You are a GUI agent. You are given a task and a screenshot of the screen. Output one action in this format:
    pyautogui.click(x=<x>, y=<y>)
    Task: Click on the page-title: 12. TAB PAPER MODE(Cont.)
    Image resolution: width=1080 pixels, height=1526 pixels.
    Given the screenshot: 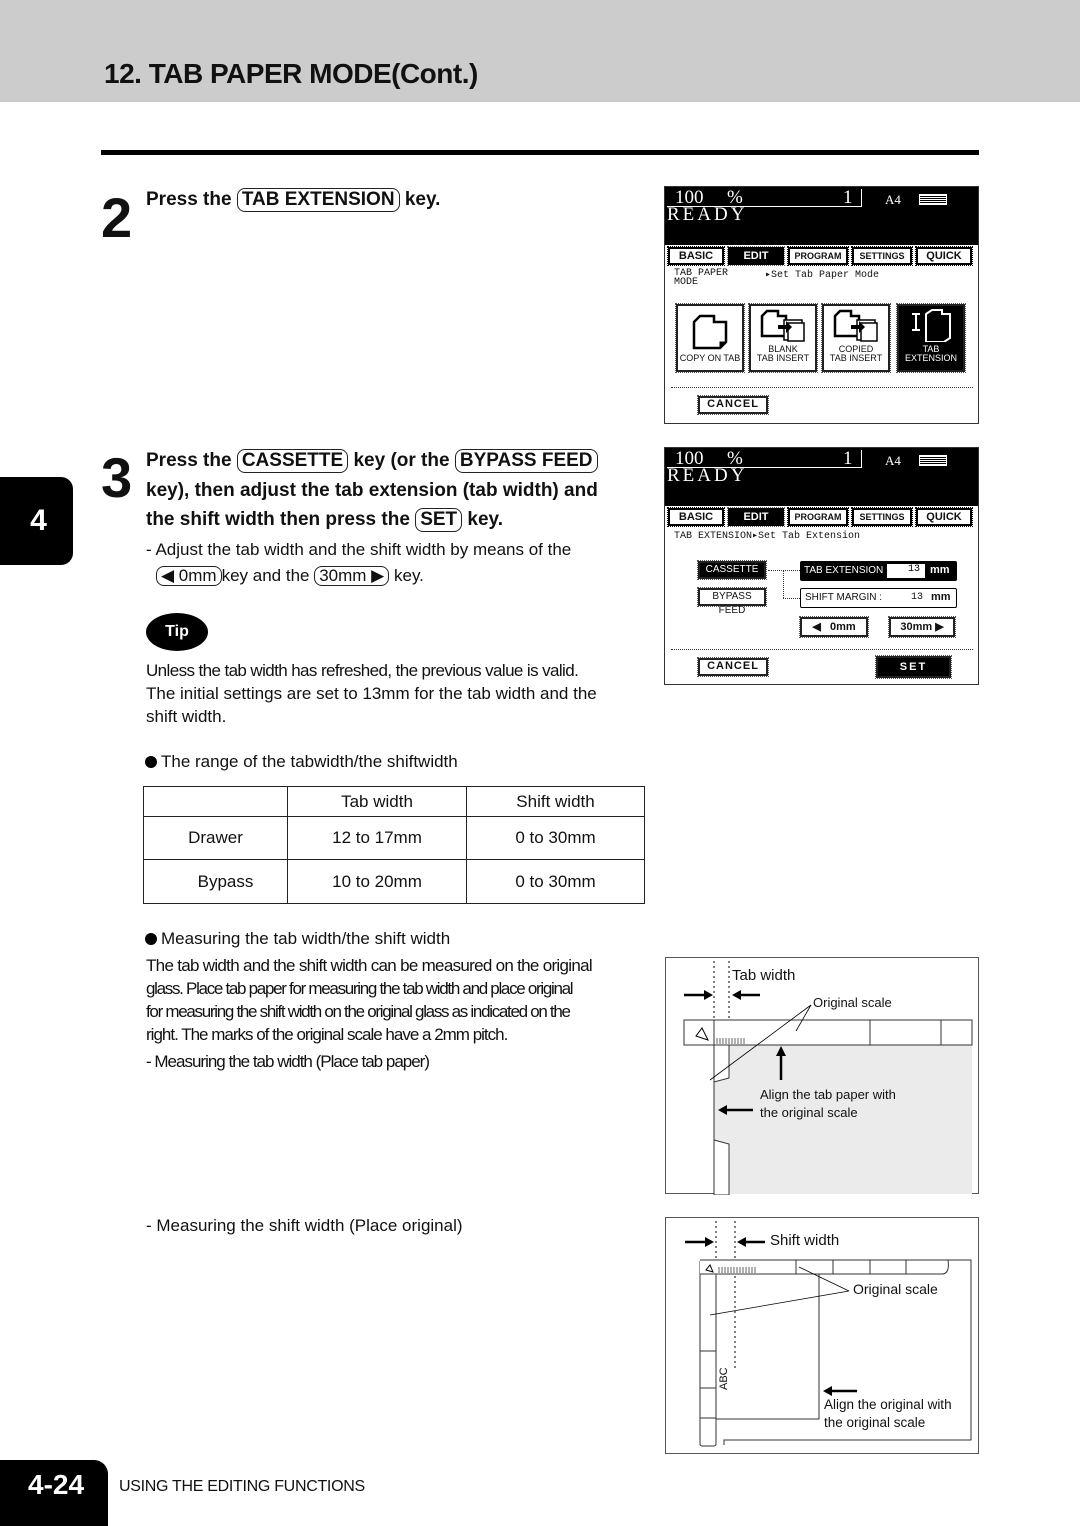 What is the action you would take?
    pyautogui.click(x=291, y=73)
    